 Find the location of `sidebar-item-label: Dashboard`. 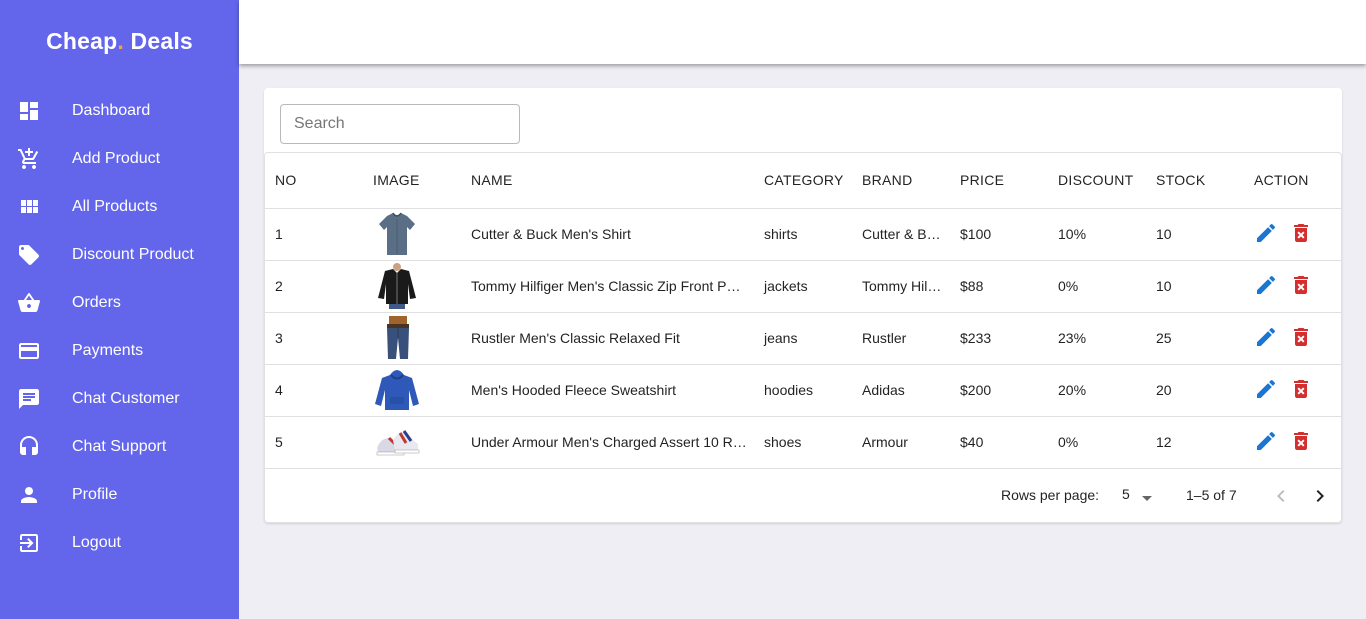

sidebar-item-label: Dashboard is located at coordinates (111, 110).